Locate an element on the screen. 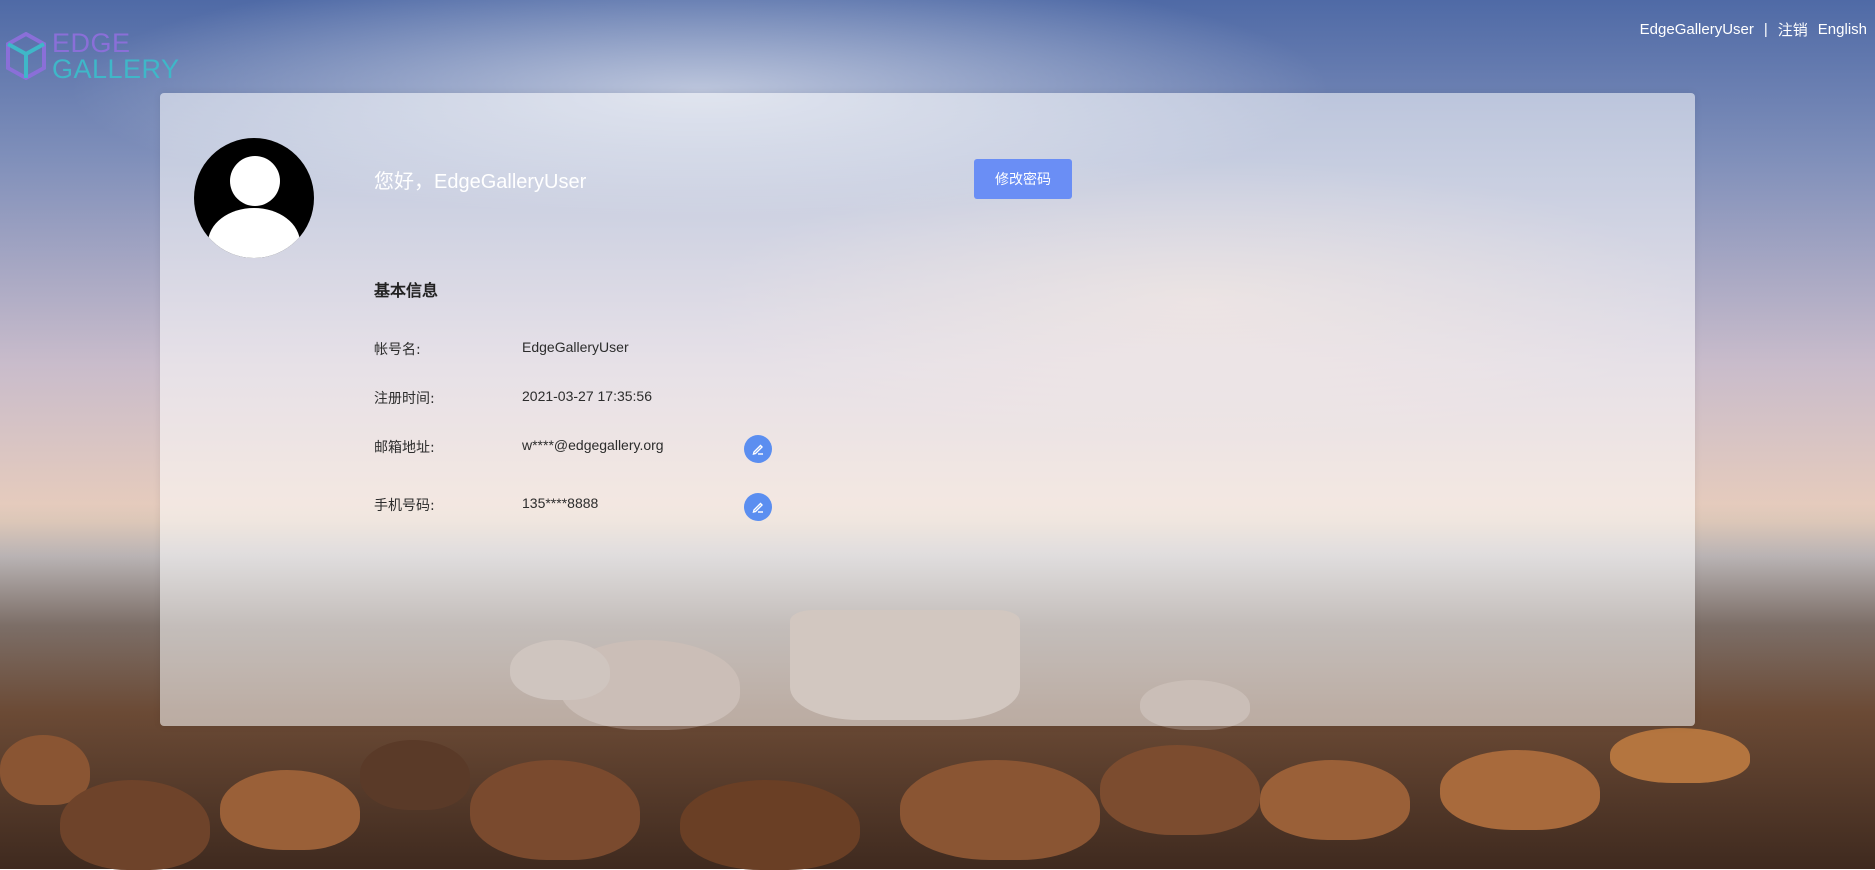  greeting-text: 您好，EdgeGalleryUser is located at coordinates (480, 182).